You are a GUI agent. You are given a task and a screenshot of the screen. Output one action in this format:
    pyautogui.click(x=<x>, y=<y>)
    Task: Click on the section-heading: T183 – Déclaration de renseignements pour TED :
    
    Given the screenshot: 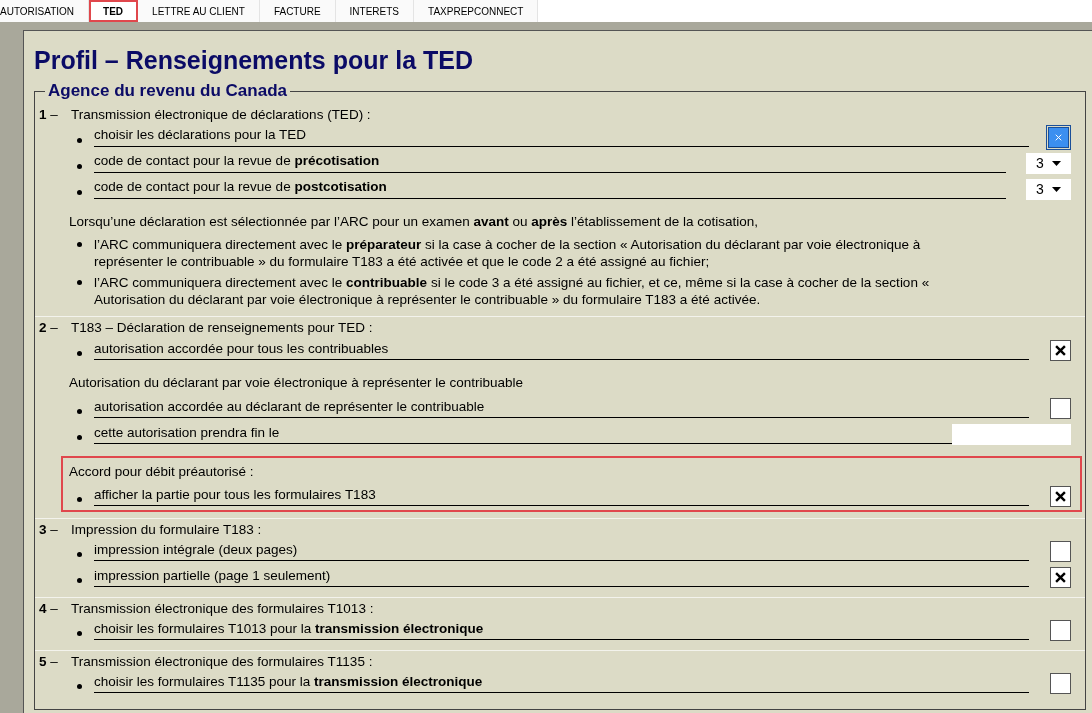 What is the action you would take?
    pyautogui.click(x=222, y=328)
    